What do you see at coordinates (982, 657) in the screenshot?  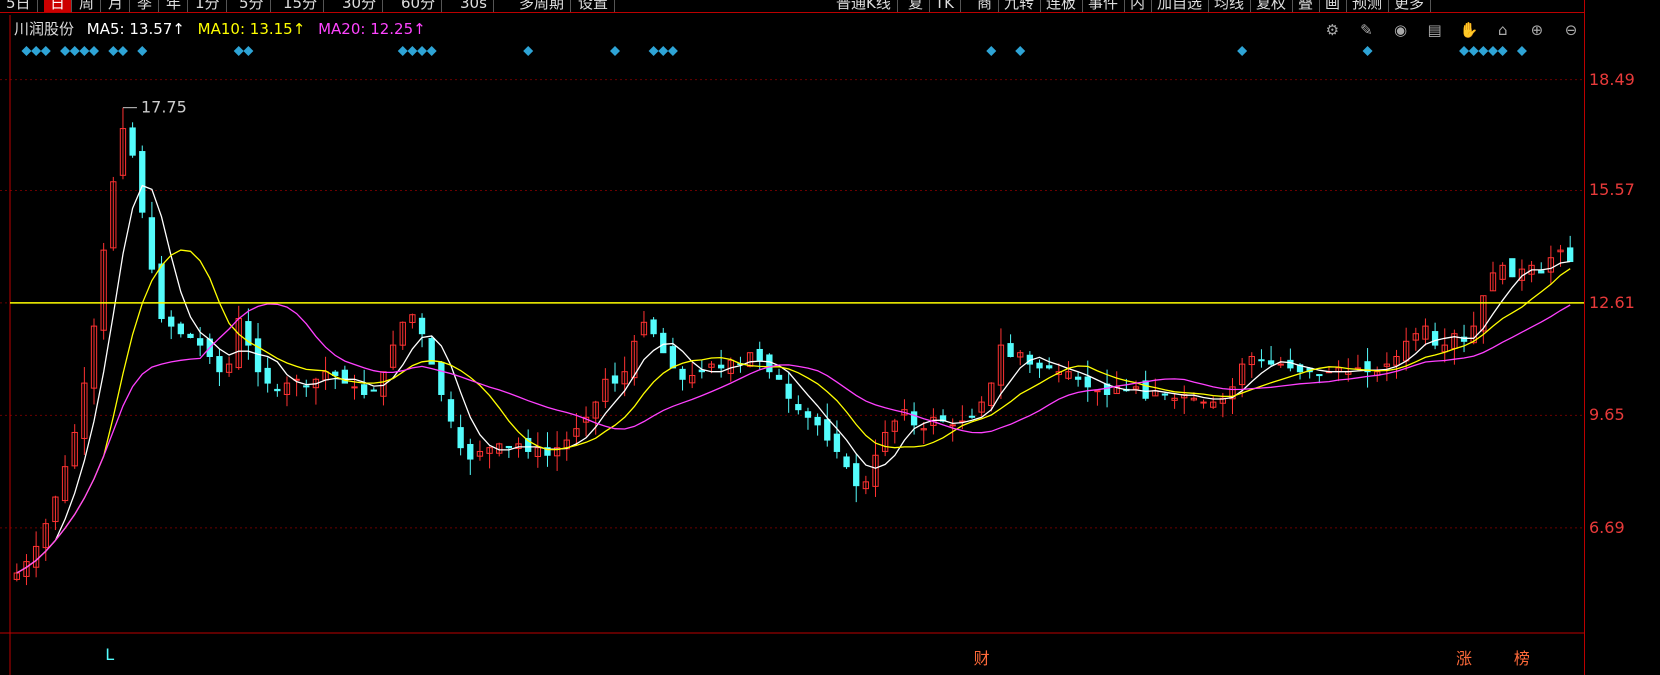 I see `bottom-marker-1: 财` at bounding box center [982, 657].